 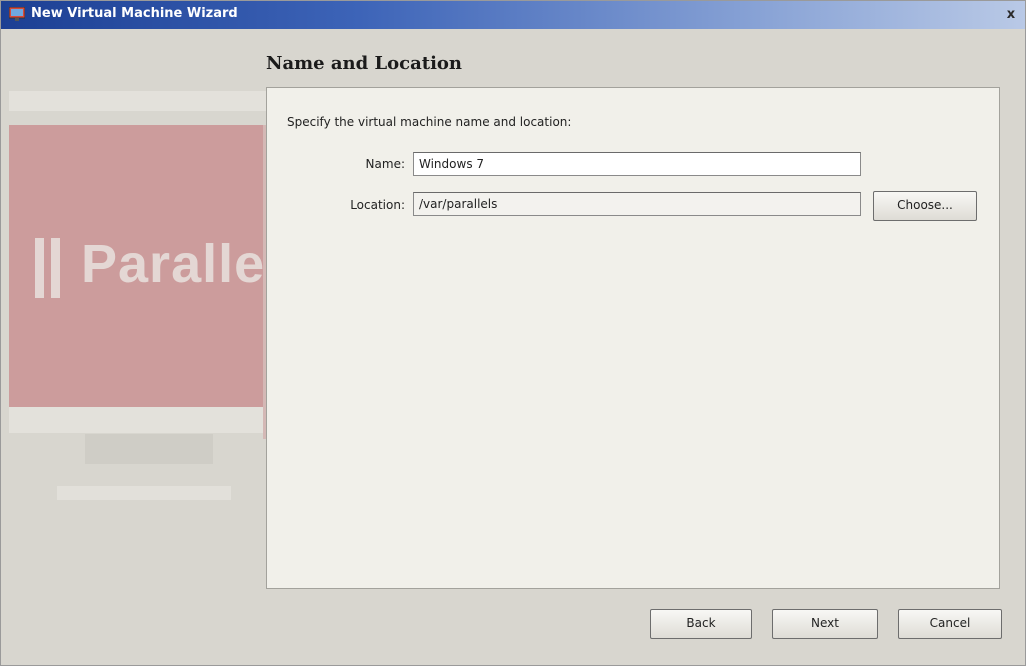 What do you see at coordinates (377, 205) in the screenshot?
I see `location-label: Location:` at bounding box center [377, 205].